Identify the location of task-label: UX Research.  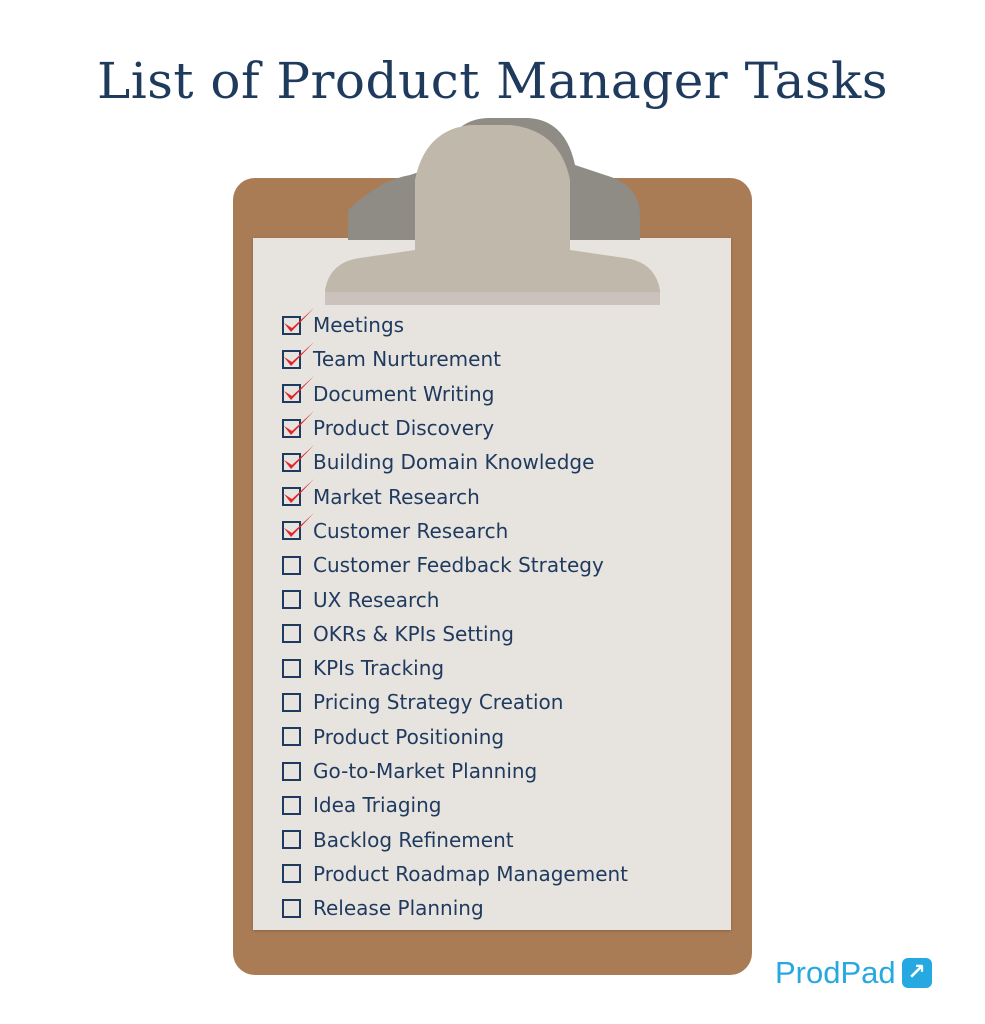
(376, 599).